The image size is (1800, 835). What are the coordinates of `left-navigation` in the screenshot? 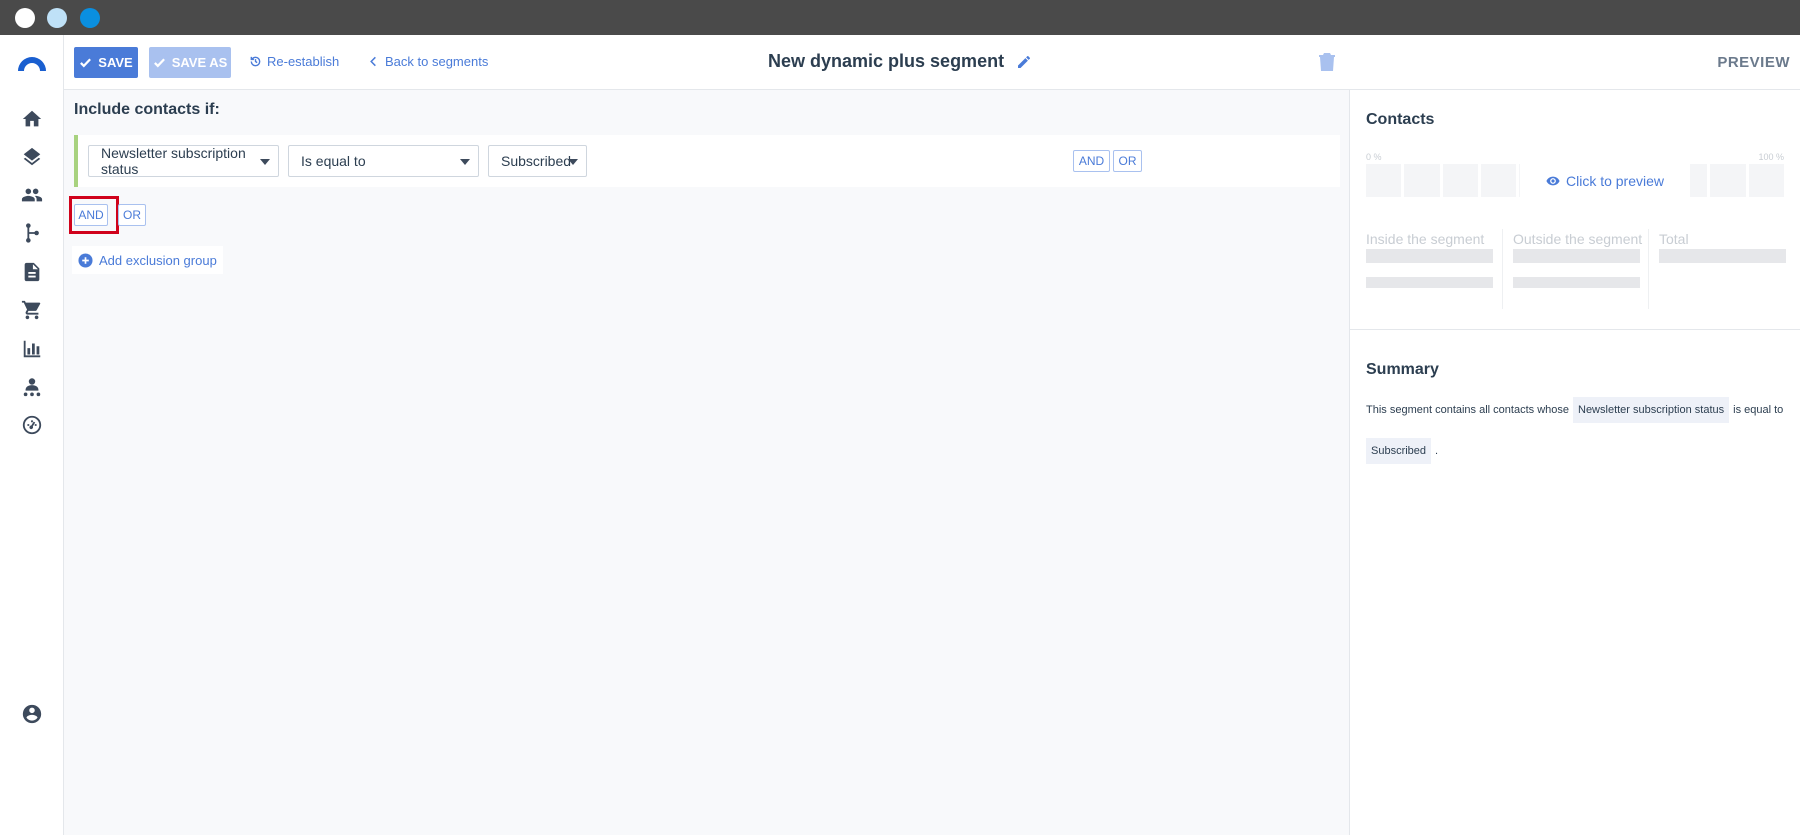 It's located at (32, 435).